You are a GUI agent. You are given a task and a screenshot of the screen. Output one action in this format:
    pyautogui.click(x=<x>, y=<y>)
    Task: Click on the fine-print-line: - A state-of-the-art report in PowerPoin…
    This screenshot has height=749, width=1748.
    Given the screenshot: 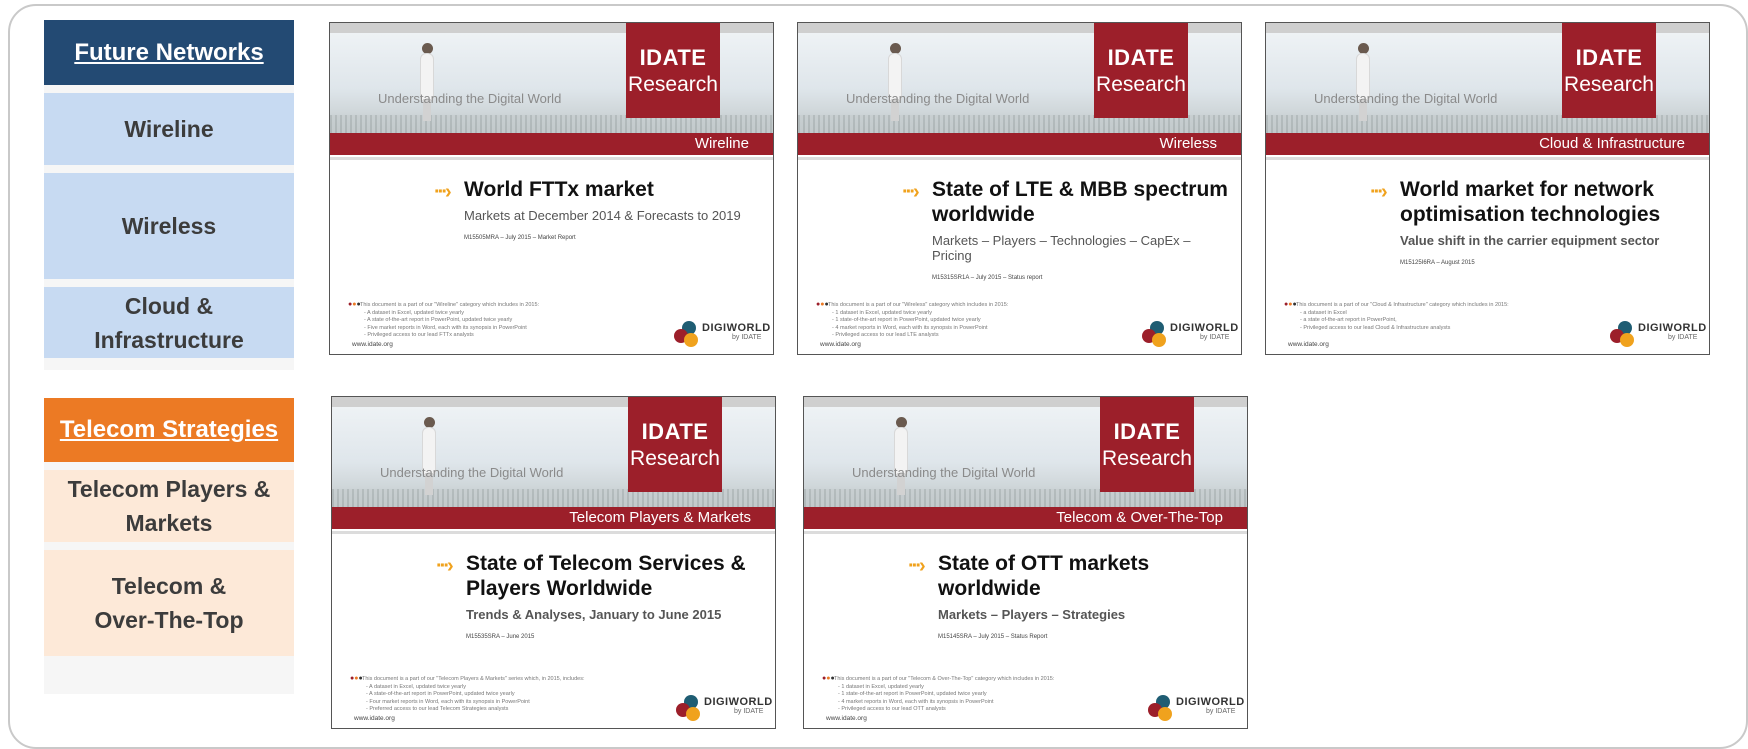 What is the action you would take?
    pyautogui.click(x=440, y=694)
    